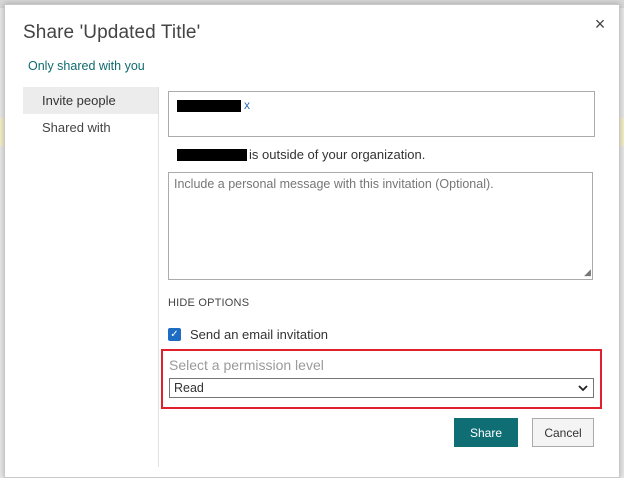 The width and height of the screenshot is (624, 478). I want to click on people-picker-input: x, so click(381, 114).